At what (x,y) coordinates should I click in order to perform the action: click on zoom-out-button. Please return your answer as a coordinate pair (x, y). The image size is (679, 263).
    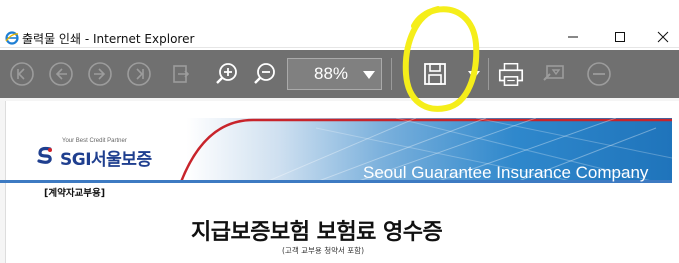
    Looking at the image, I should click on (265, 74).